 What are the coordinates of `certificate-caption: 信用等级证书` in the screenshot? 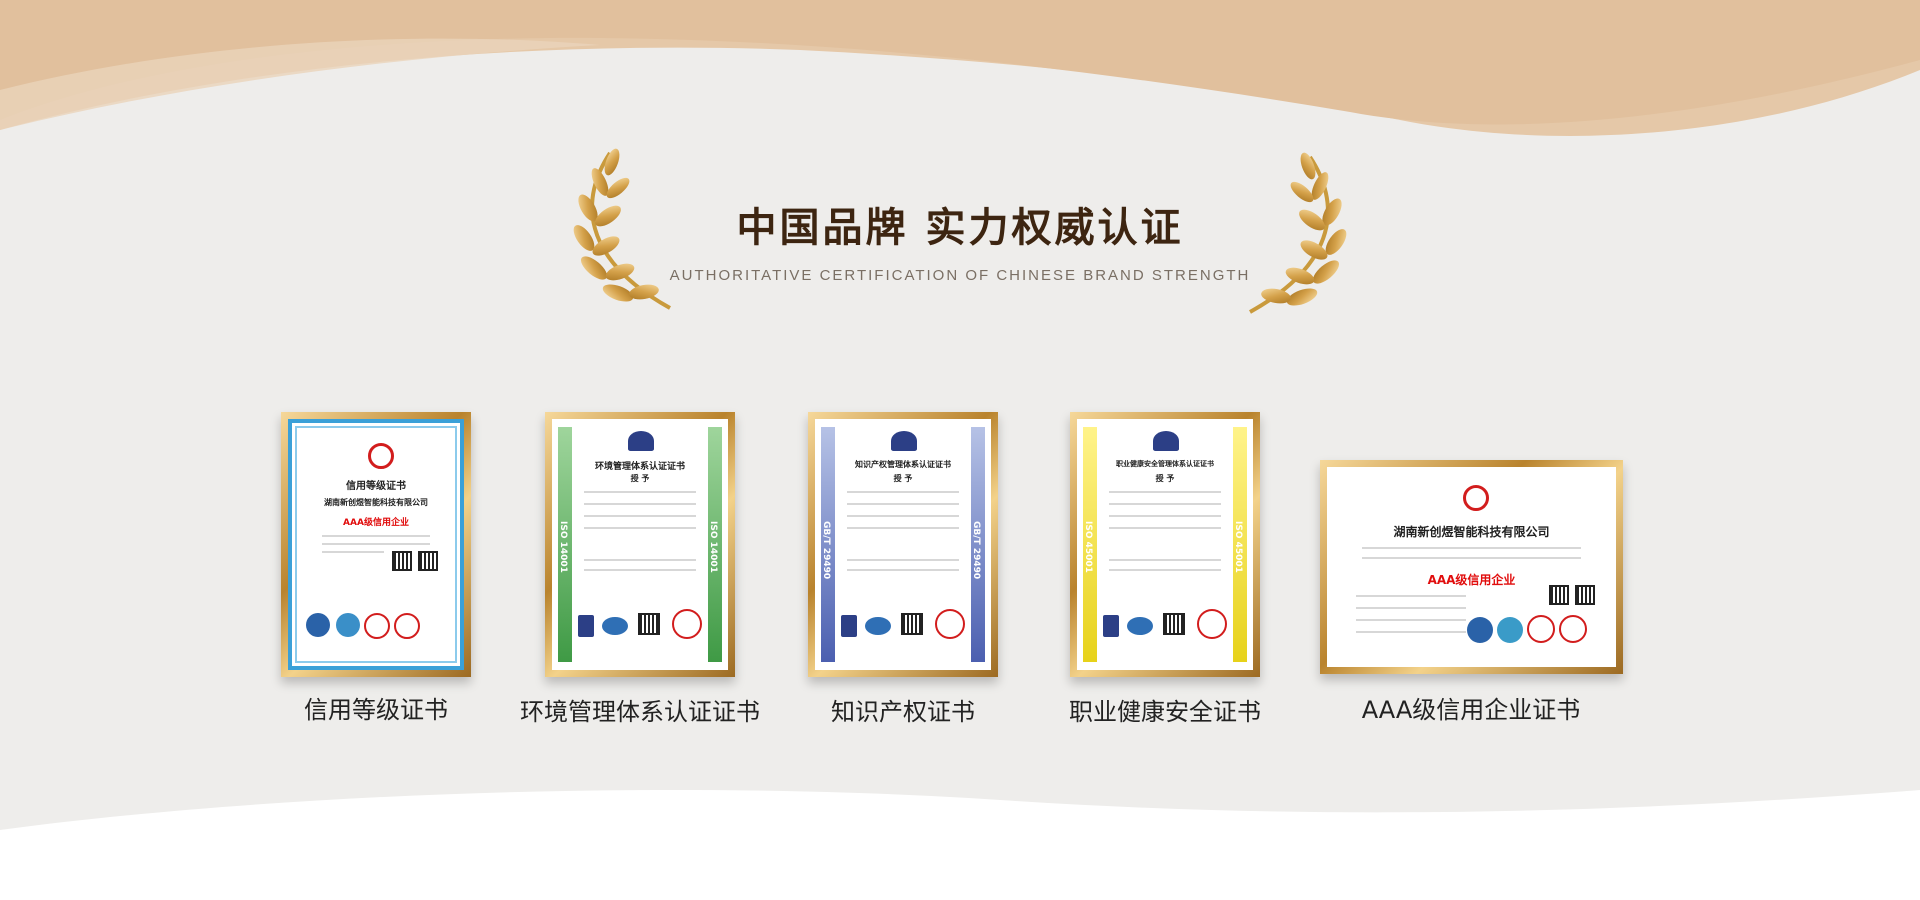 It's located at (376, 710).